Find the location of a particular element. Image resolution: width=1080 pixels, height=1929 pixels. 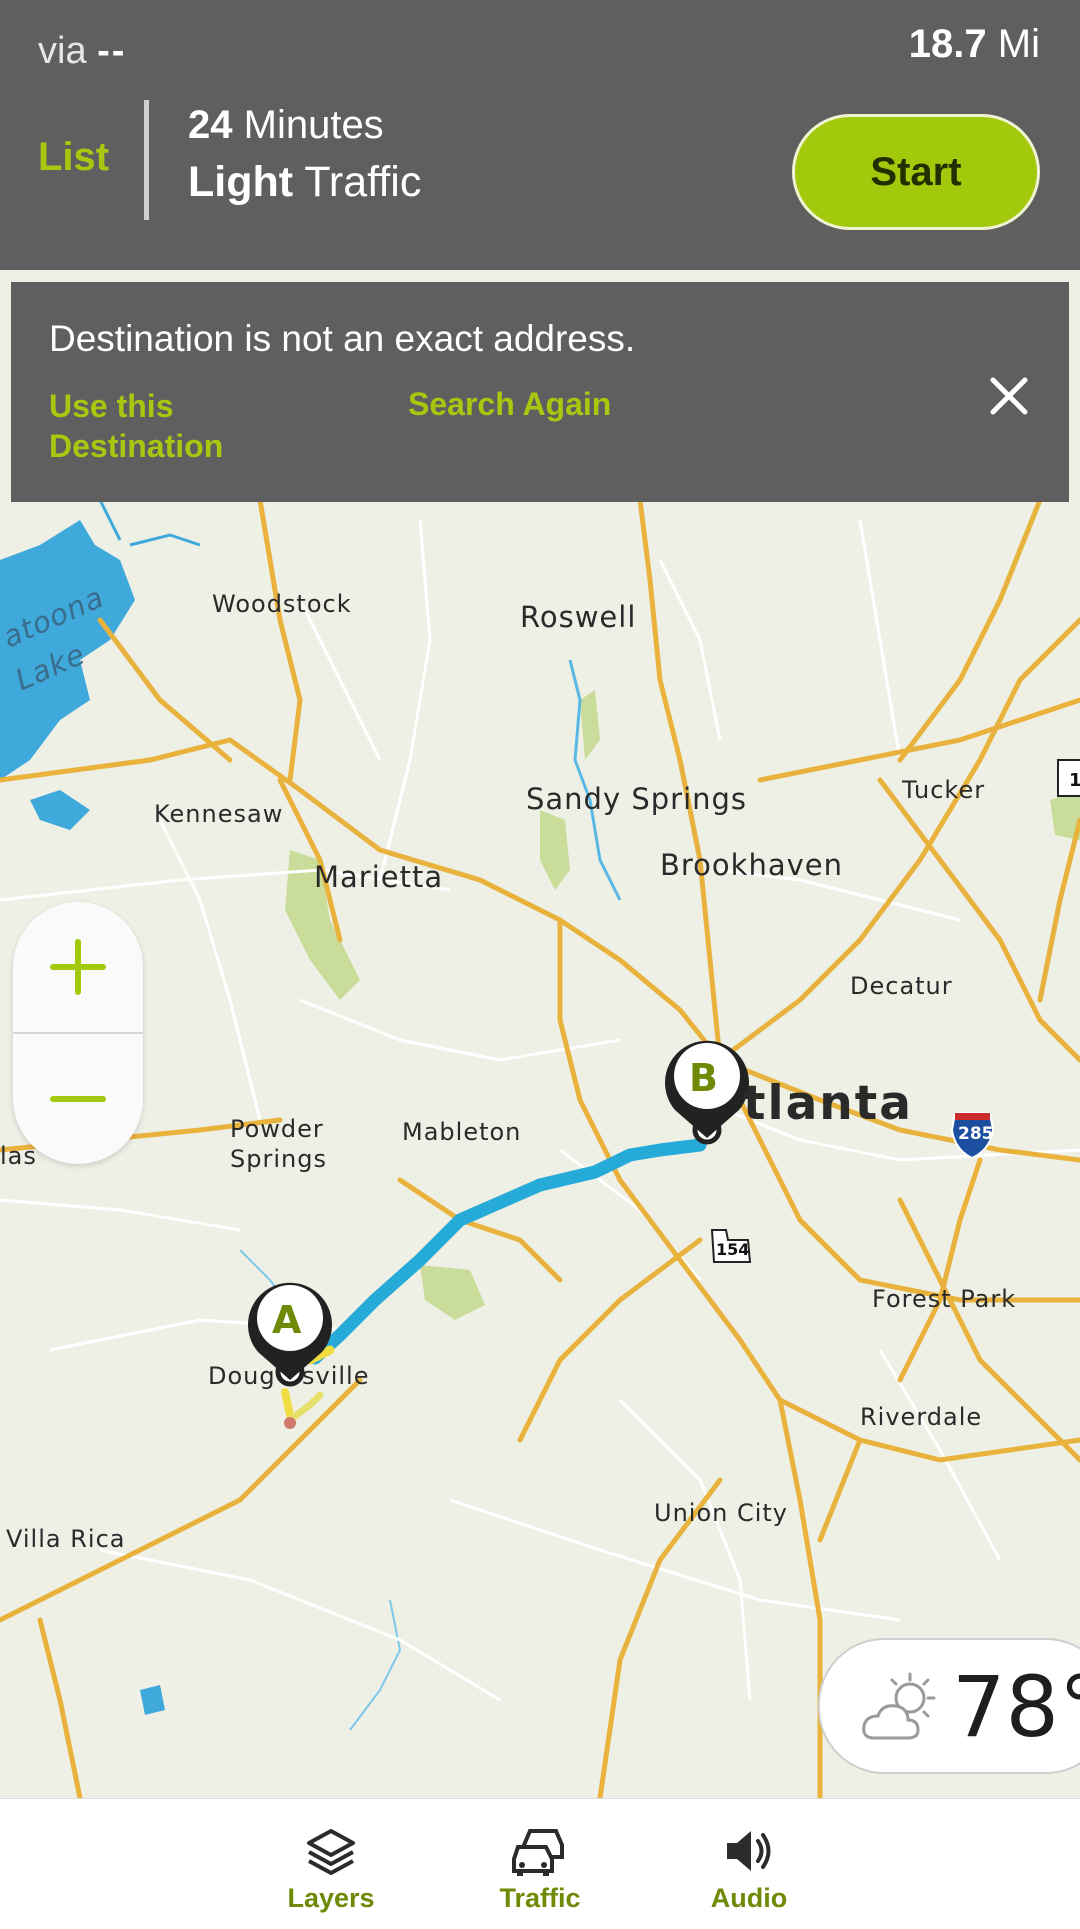

layers-icon is located at coordinates (331, 1852).